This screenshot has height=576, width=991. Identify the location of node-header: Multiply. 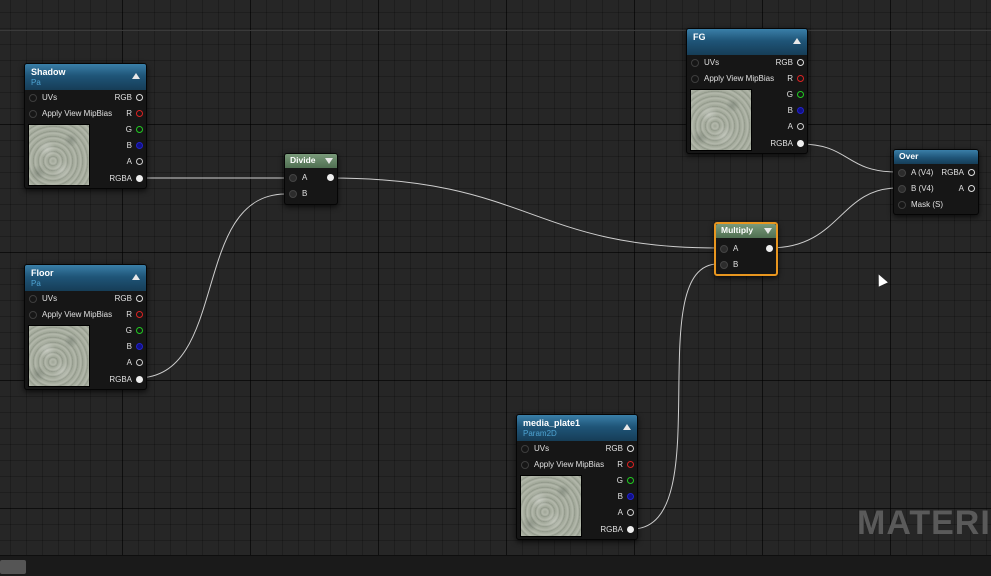
(746, 231).